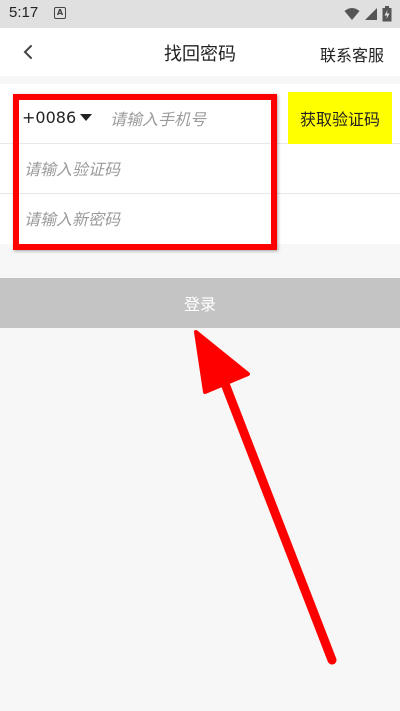  Describe the element at coordinates (149, 169) in the screenshot. I see `verification-code-input` at that location.